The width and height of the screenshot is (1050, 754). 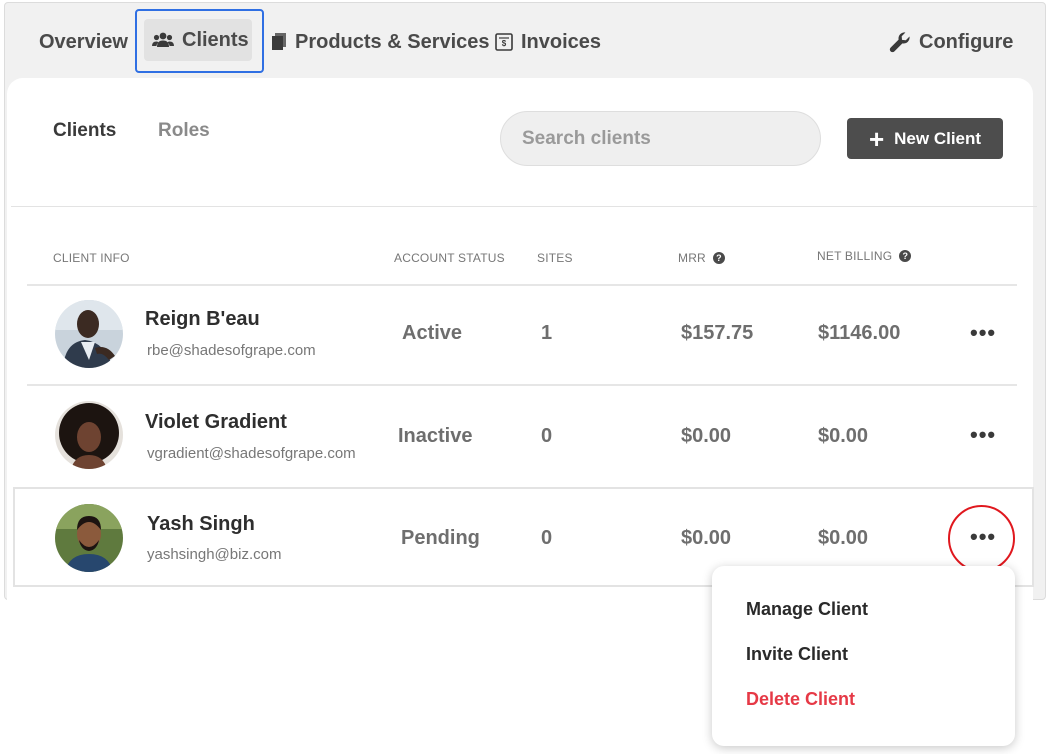 I want to click on client-name: Reign B'eau, so click(x=202, y=319).